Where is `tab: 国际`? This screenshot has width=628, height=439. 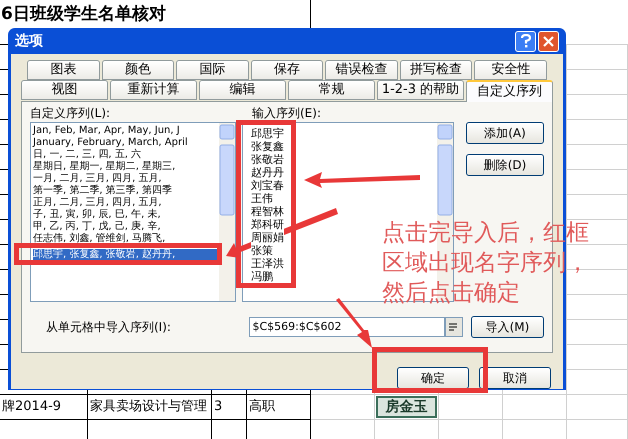 tab: 国际 is located at coordinates (212, 70).